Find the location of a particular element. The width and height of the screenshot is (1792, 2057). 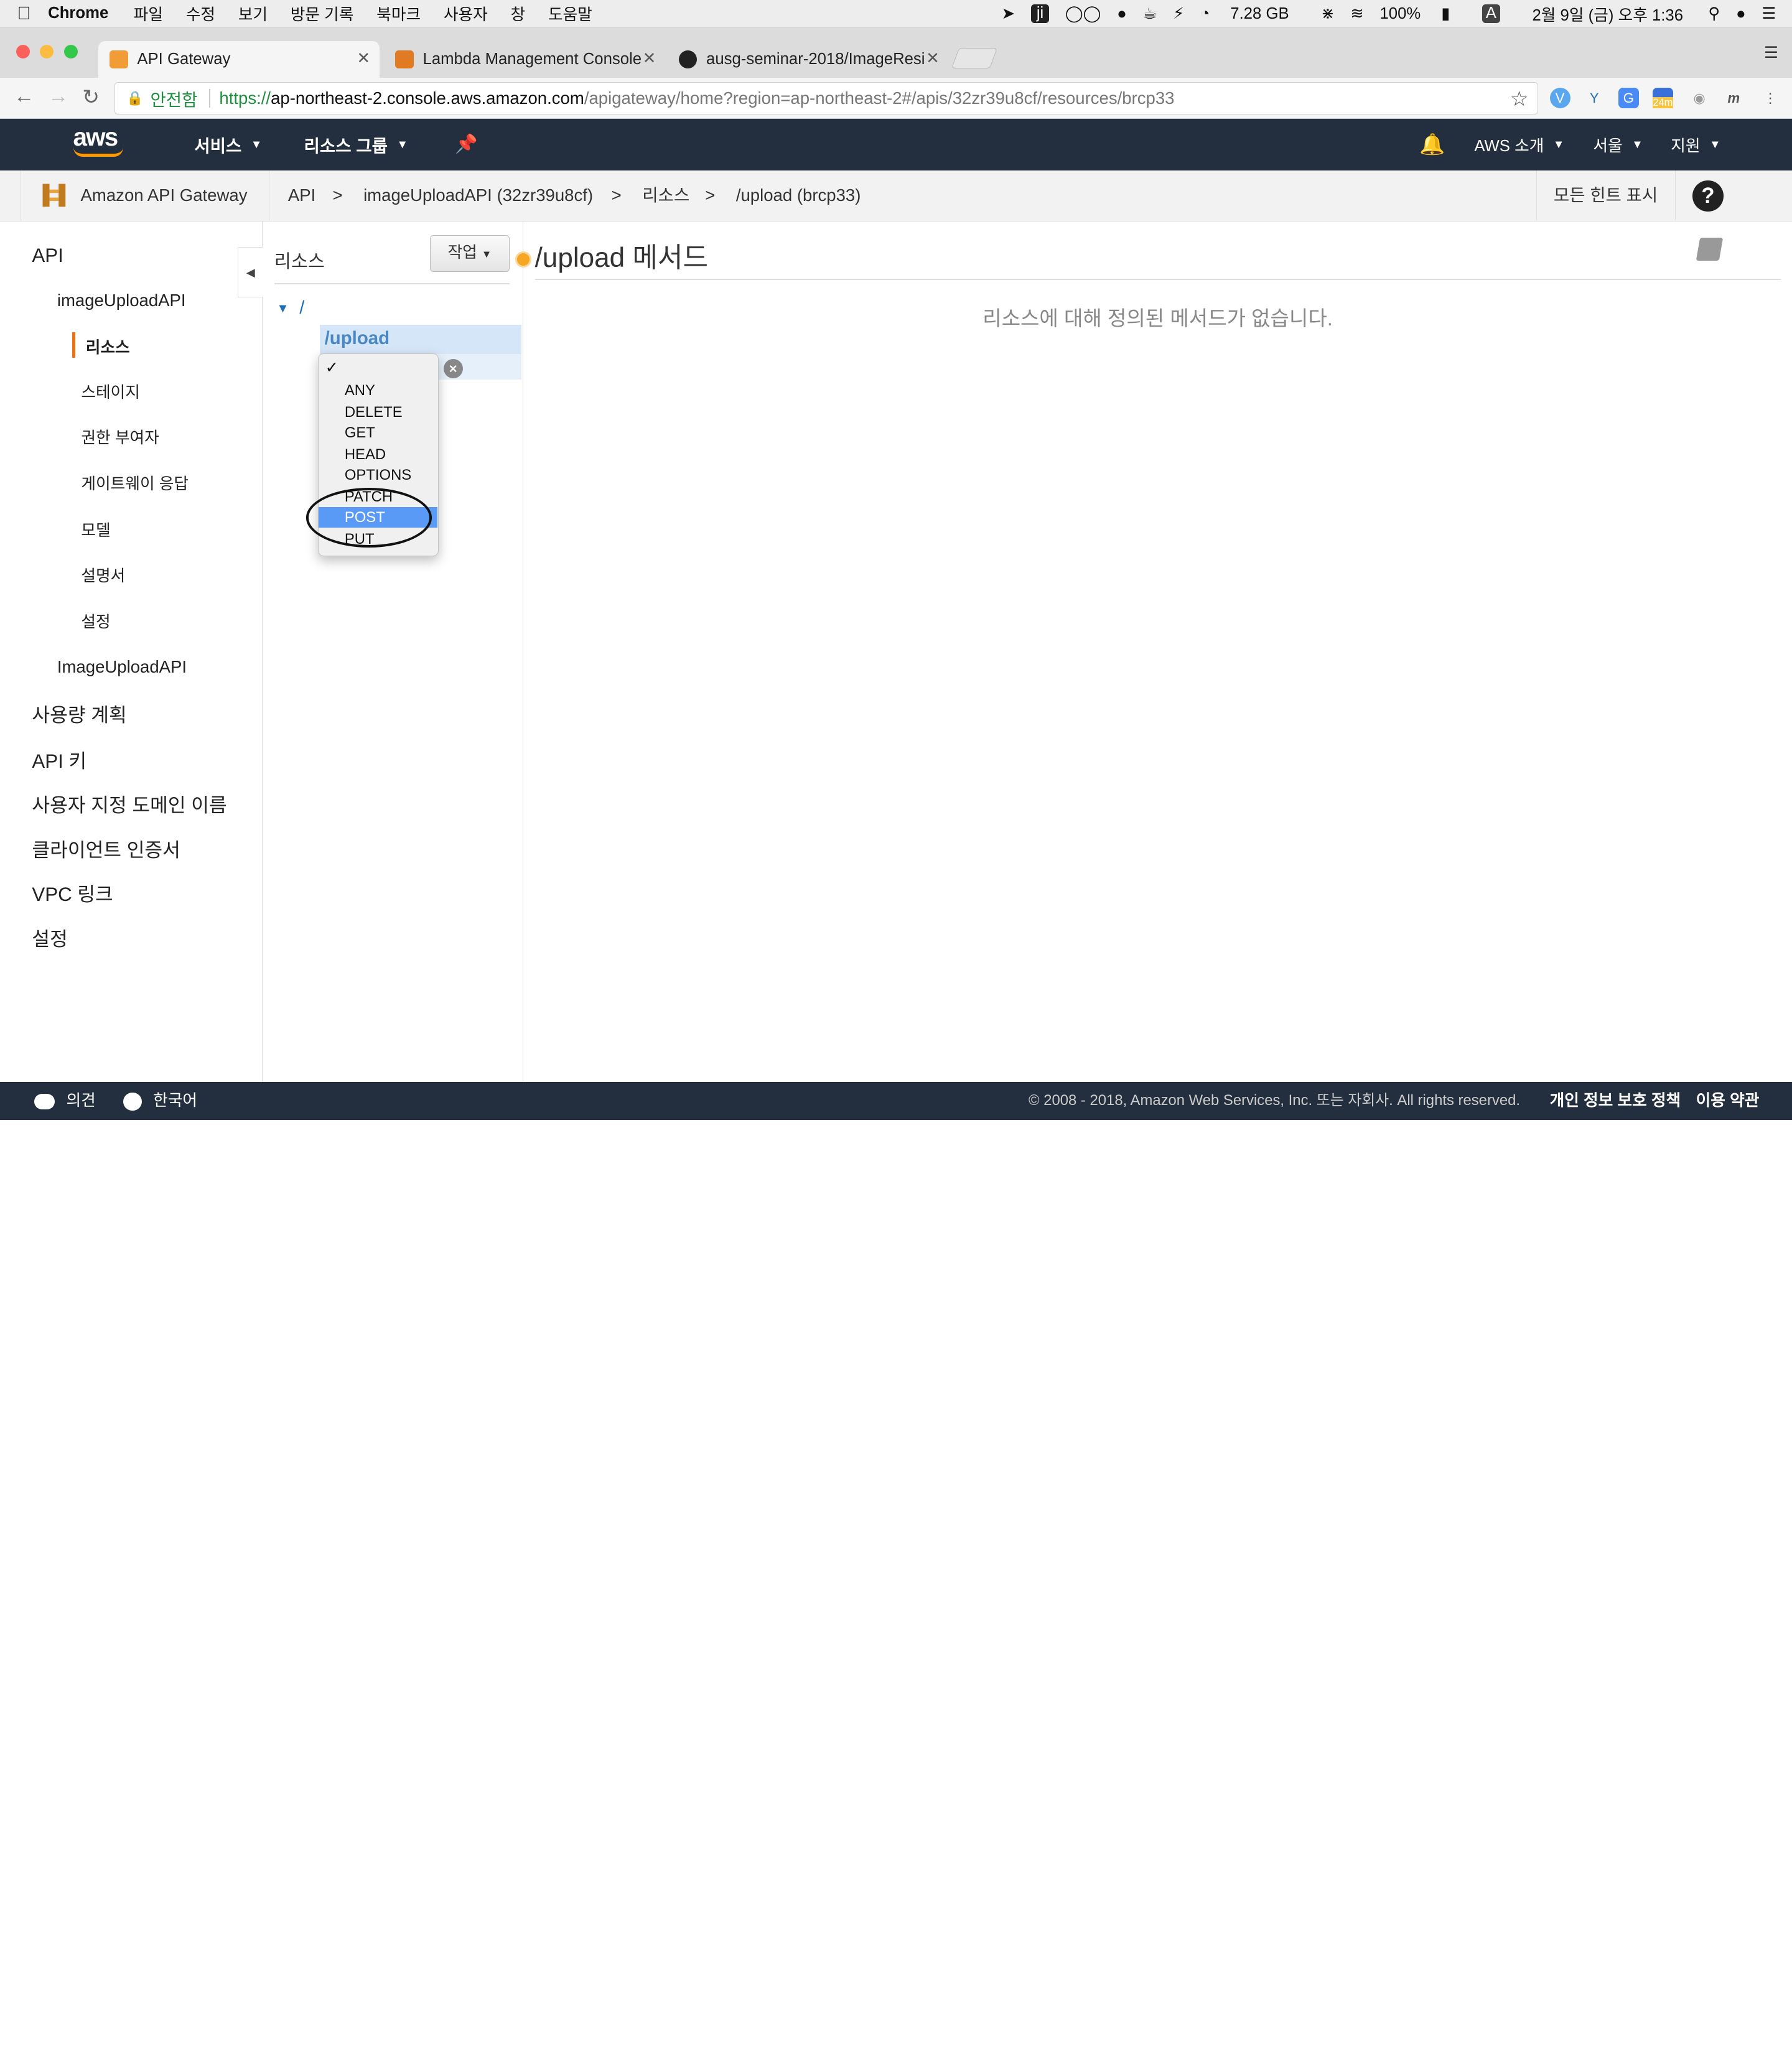

service-home-link: Amazon API Gateway is located at coordinates (145, 195).